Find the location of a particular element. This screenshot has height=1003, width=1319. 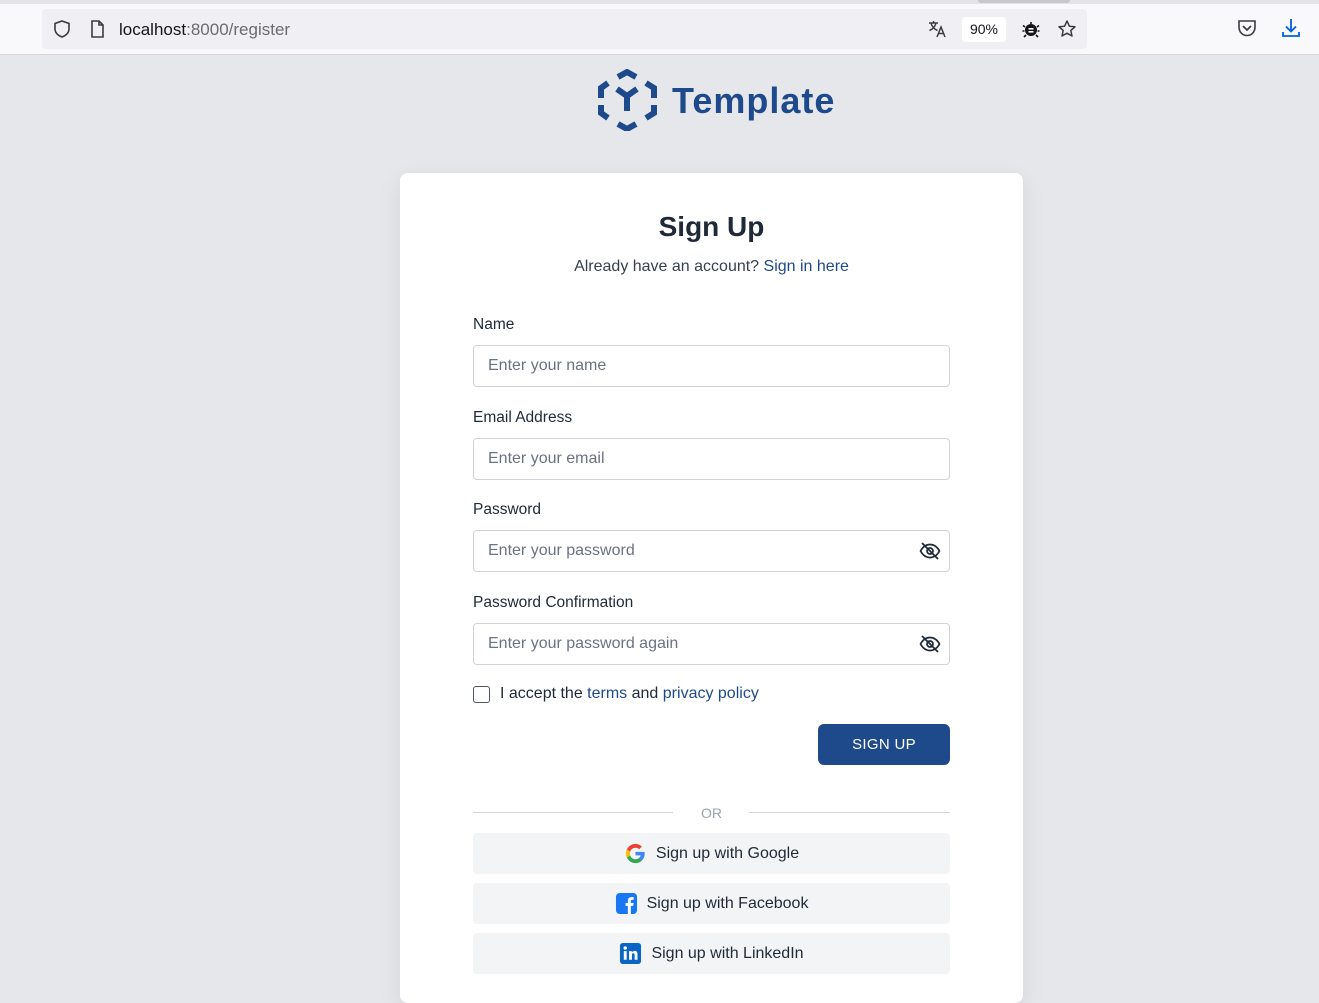

linkedin-signup-label: Sign up with LinkedIn is located at coordinates (727, 953).